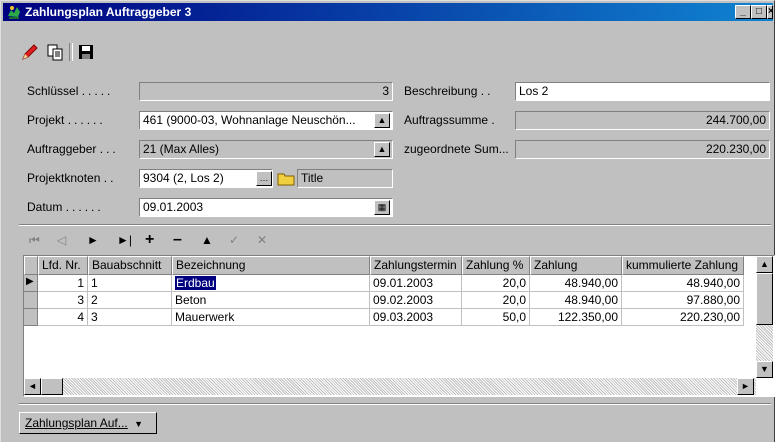  I want to click on maximize-button: □, so click(759, 12).